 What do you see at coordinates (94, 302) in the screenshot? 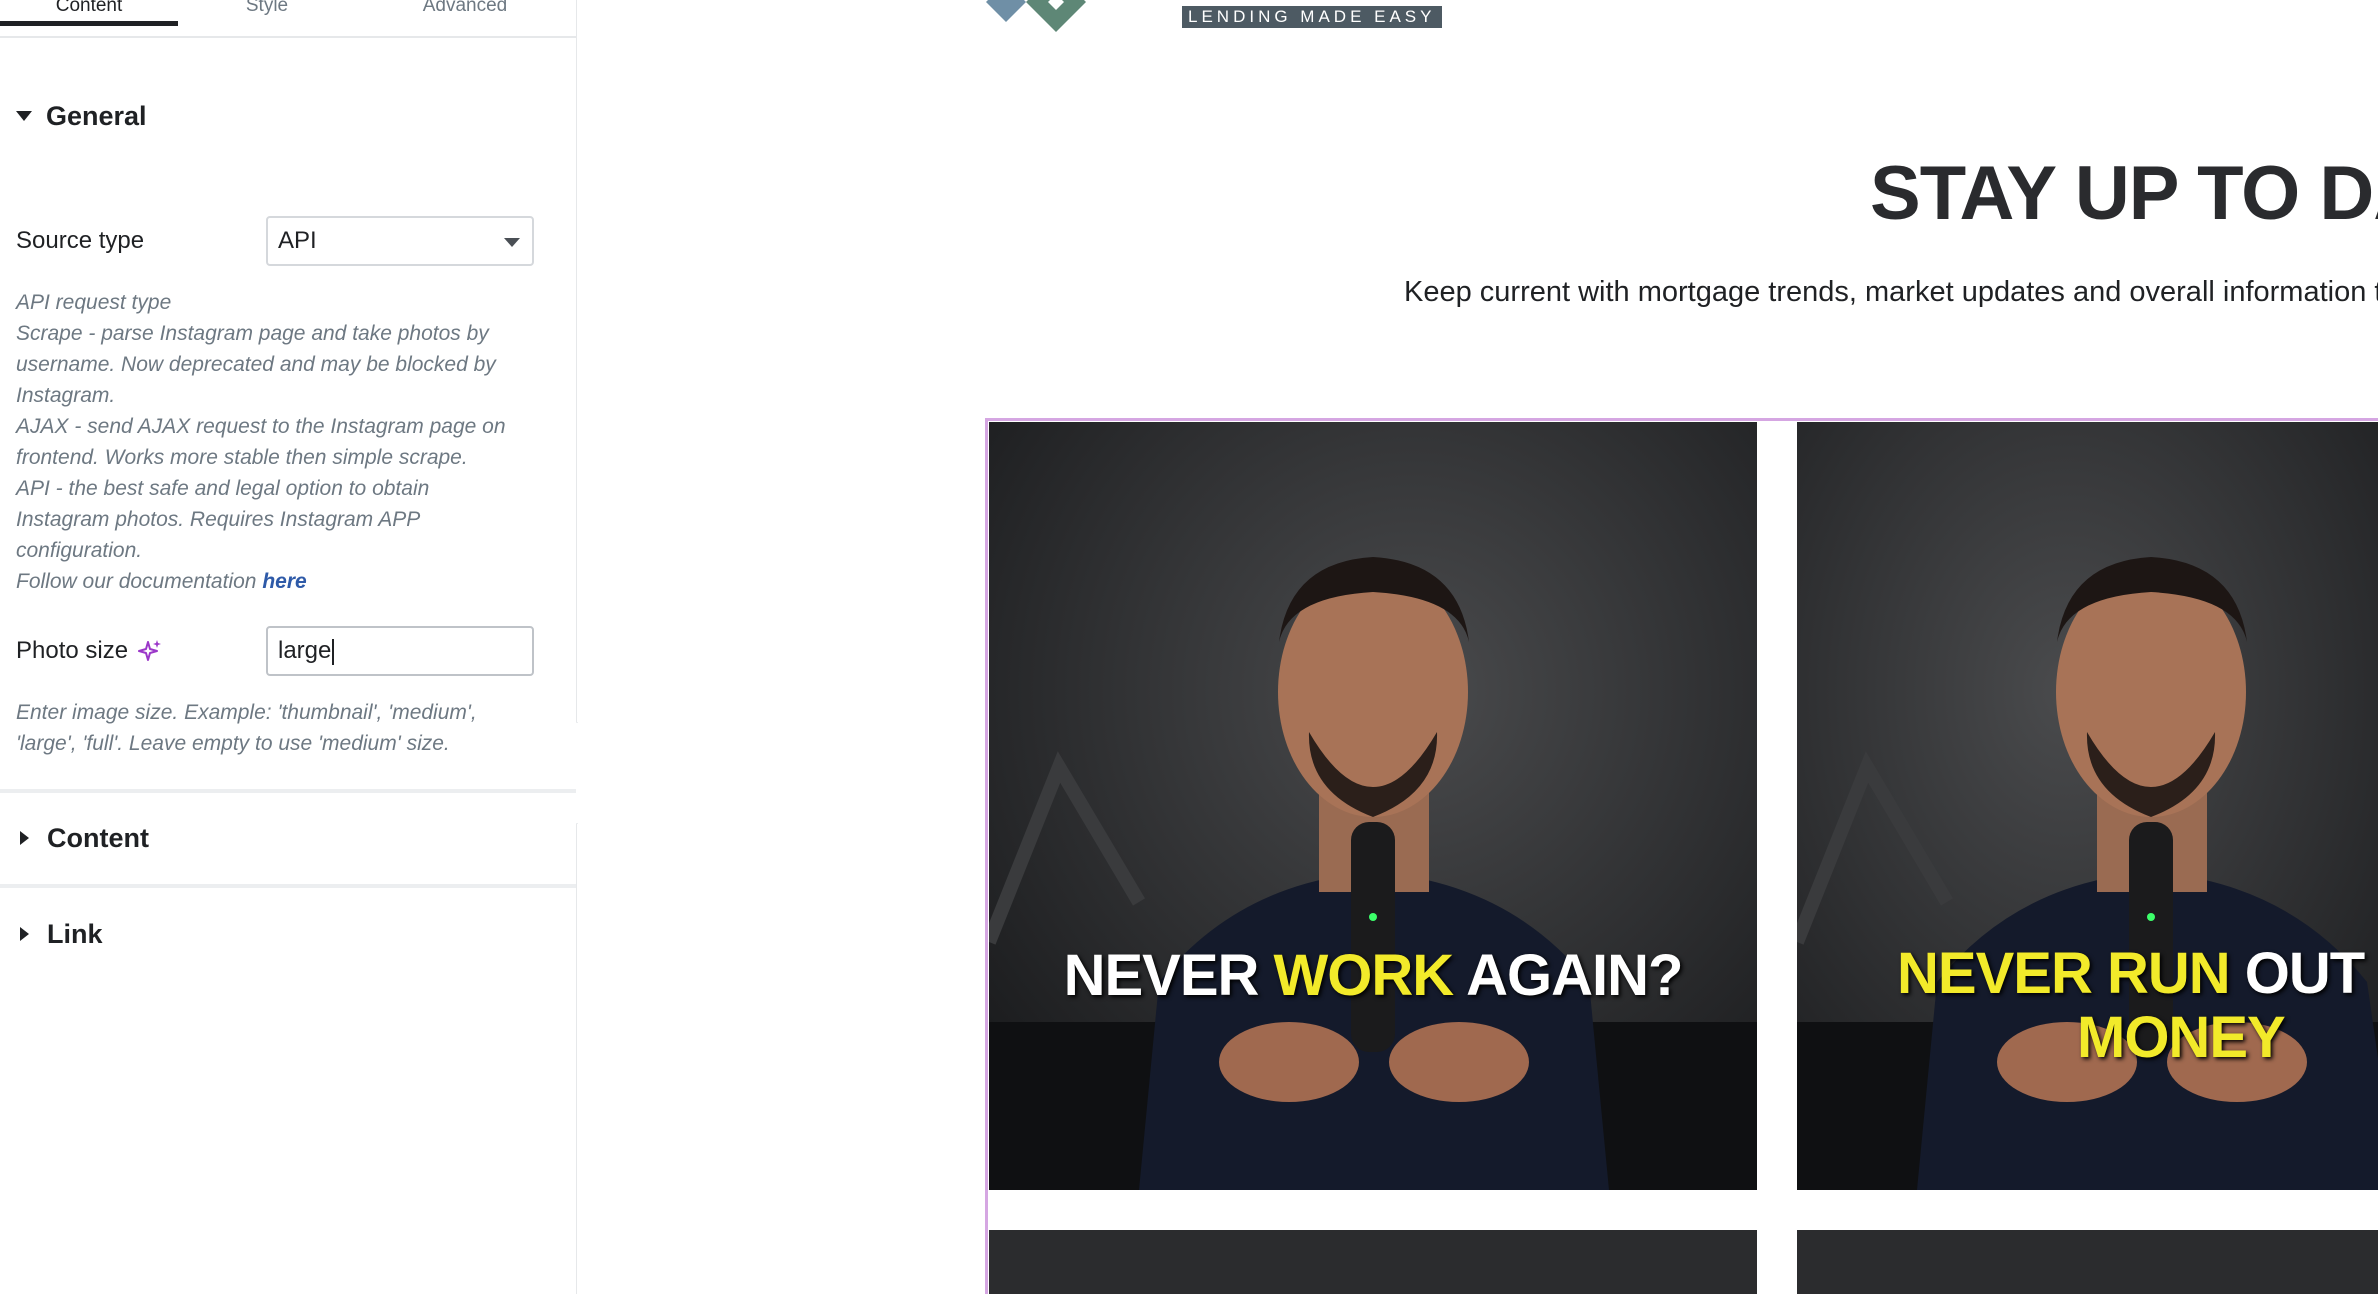
I see `help-line: API request type` at bounding box center [94, 302].